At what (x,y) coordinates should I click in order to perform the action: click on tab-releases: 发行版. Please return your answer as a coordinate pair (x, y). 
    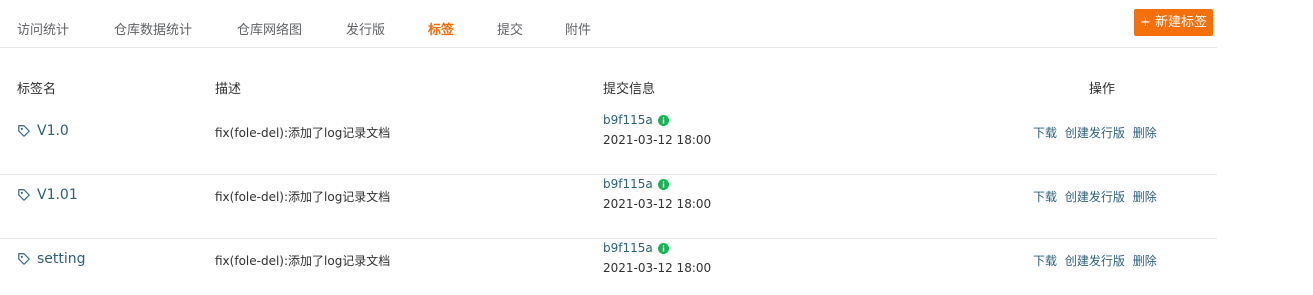
    Looking at the image, I should click on (365, 28).